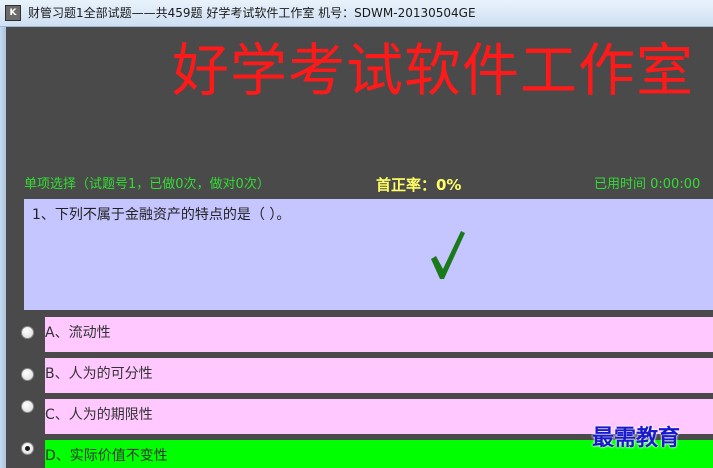  I want to click on option-d-radio, so click(27, 448).